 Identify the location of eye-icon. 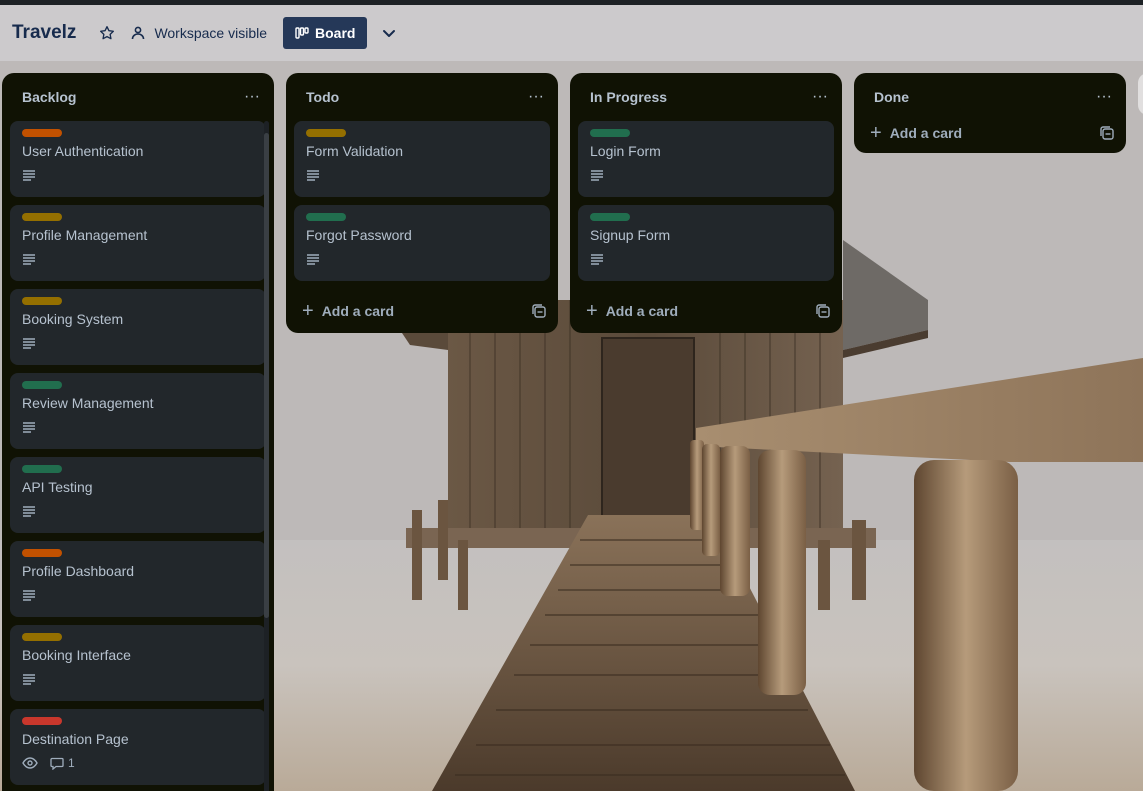
(32, 763).